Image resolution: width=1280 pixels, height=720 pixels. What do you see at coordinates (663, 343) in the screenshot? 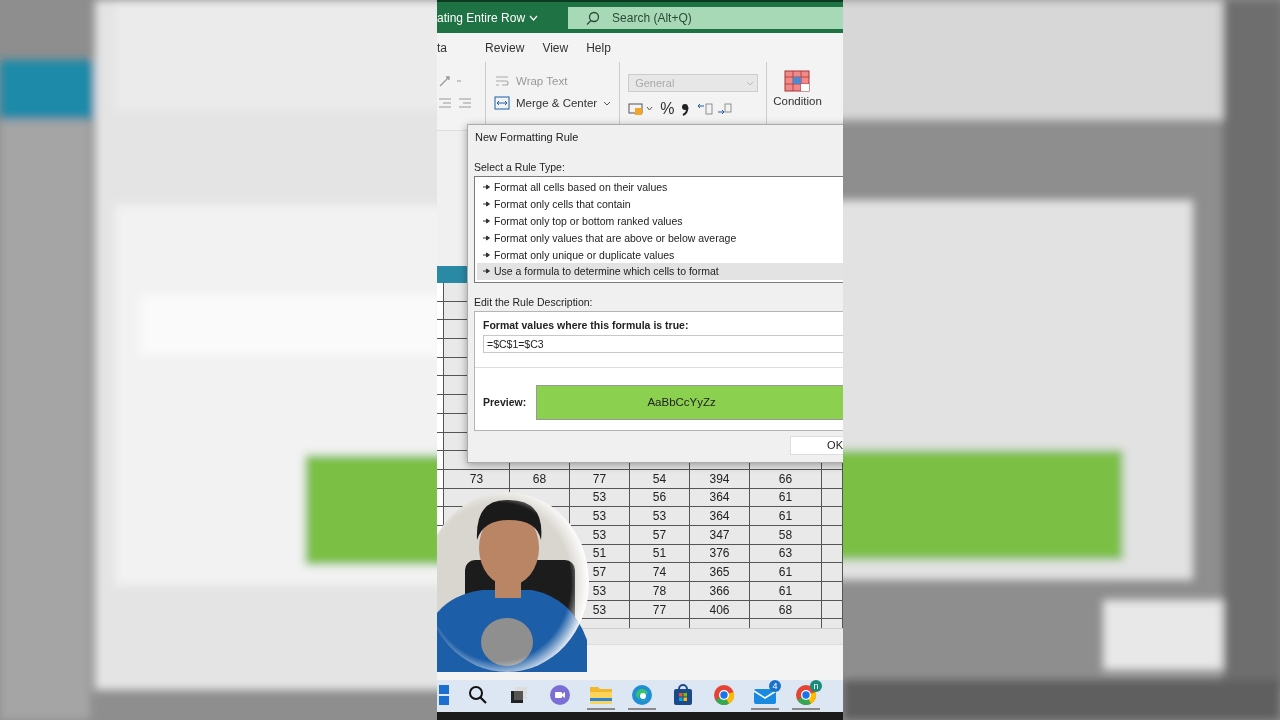
I see `formula-field: =$C$1=$C3` at bounding box center [663, 343].